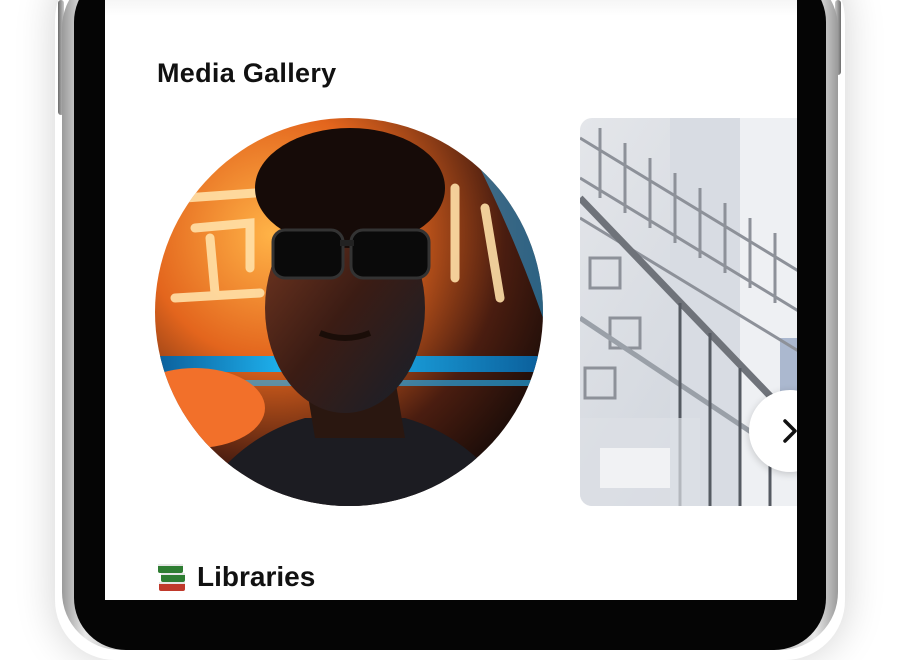 The width and height of the screenshot is (900, 660). What do you see at coordinates (247, 73) in the screenshot?
I see `media-gallery-title: Media Gallery` at bounding box center [247, 73].